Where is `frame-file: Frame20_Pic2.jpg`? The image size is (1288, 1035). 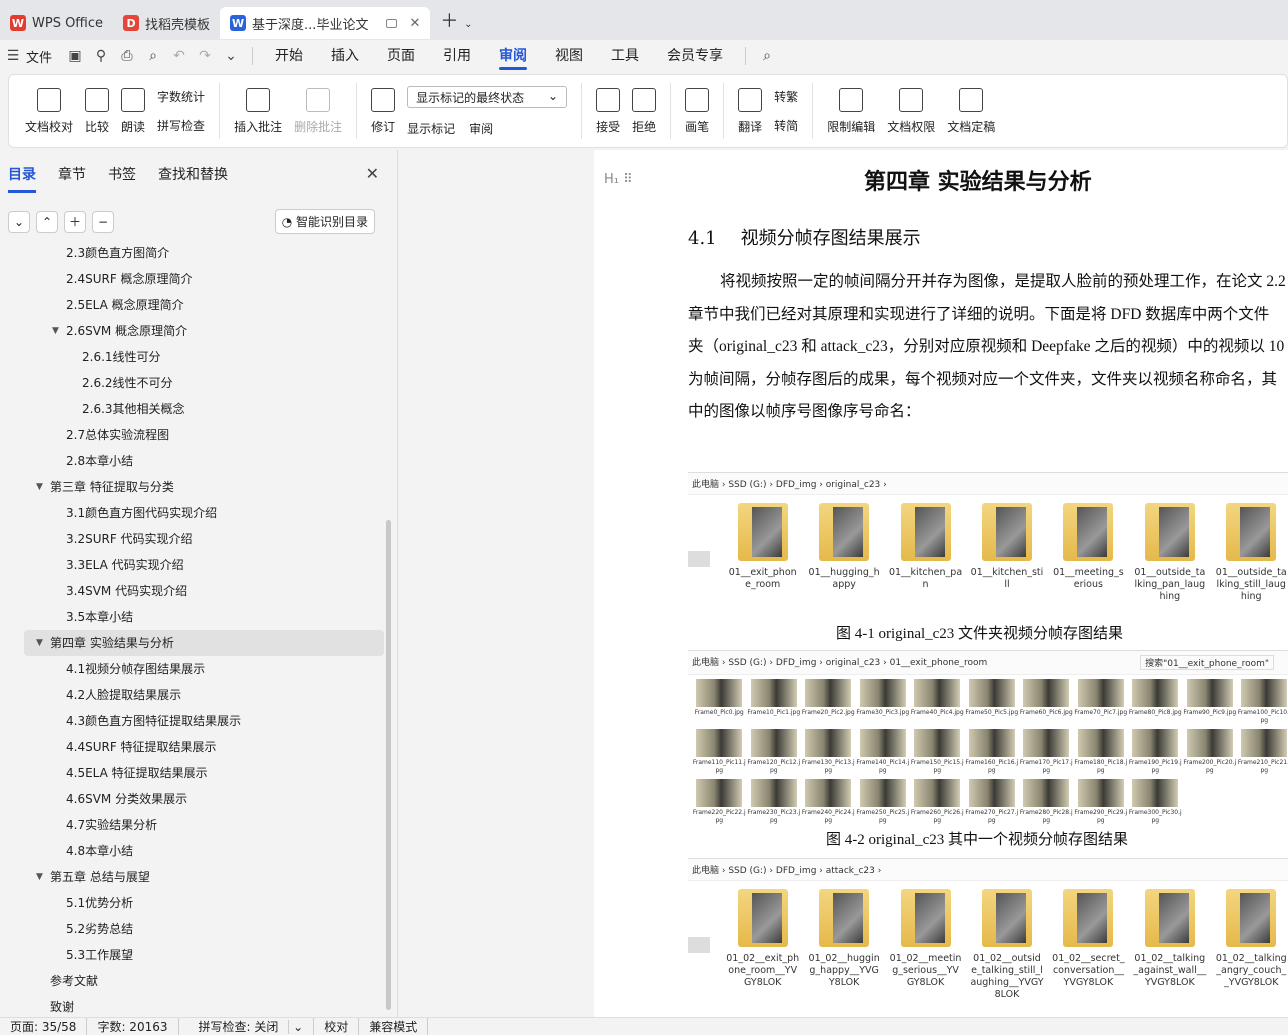 frame-file: Frame20_Pic2.jpg is located at coordinates (828, 702).